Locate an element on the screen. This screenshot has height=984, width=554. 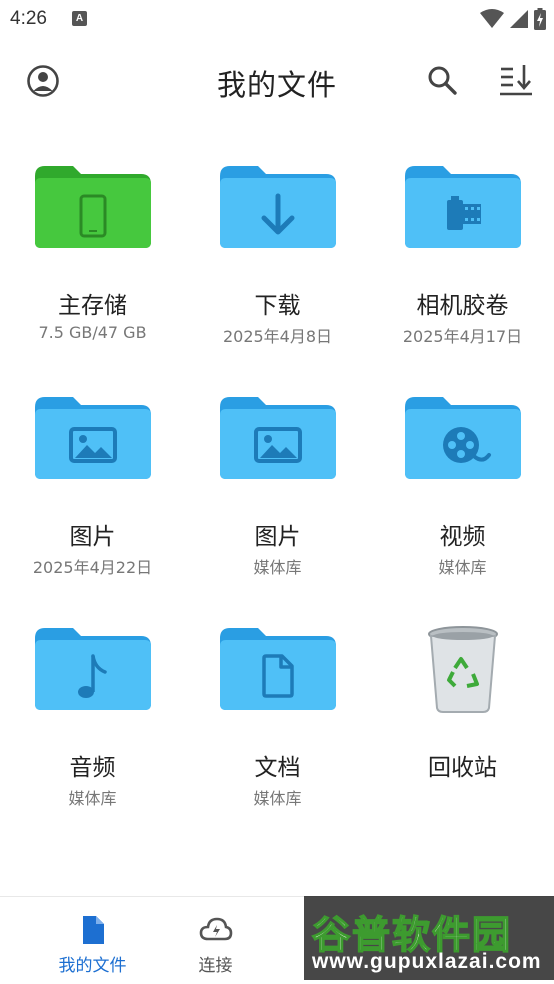
recycle-bin: 回收站 is located at coordinates (462, 727).